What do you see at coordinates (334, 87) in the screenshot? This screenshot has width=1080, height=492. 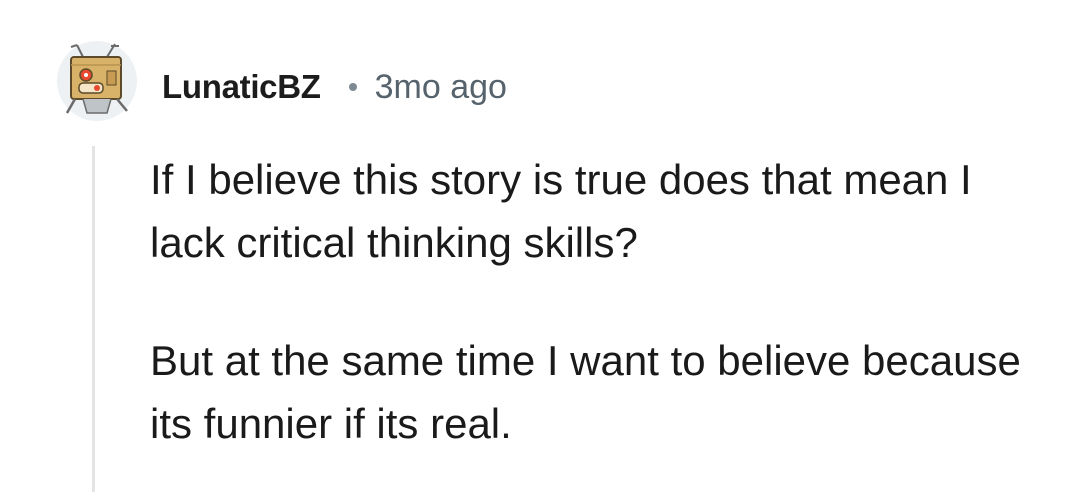 I see `comment-header: LunaticBZ 3mo ago` at bounding box center [334, 87].